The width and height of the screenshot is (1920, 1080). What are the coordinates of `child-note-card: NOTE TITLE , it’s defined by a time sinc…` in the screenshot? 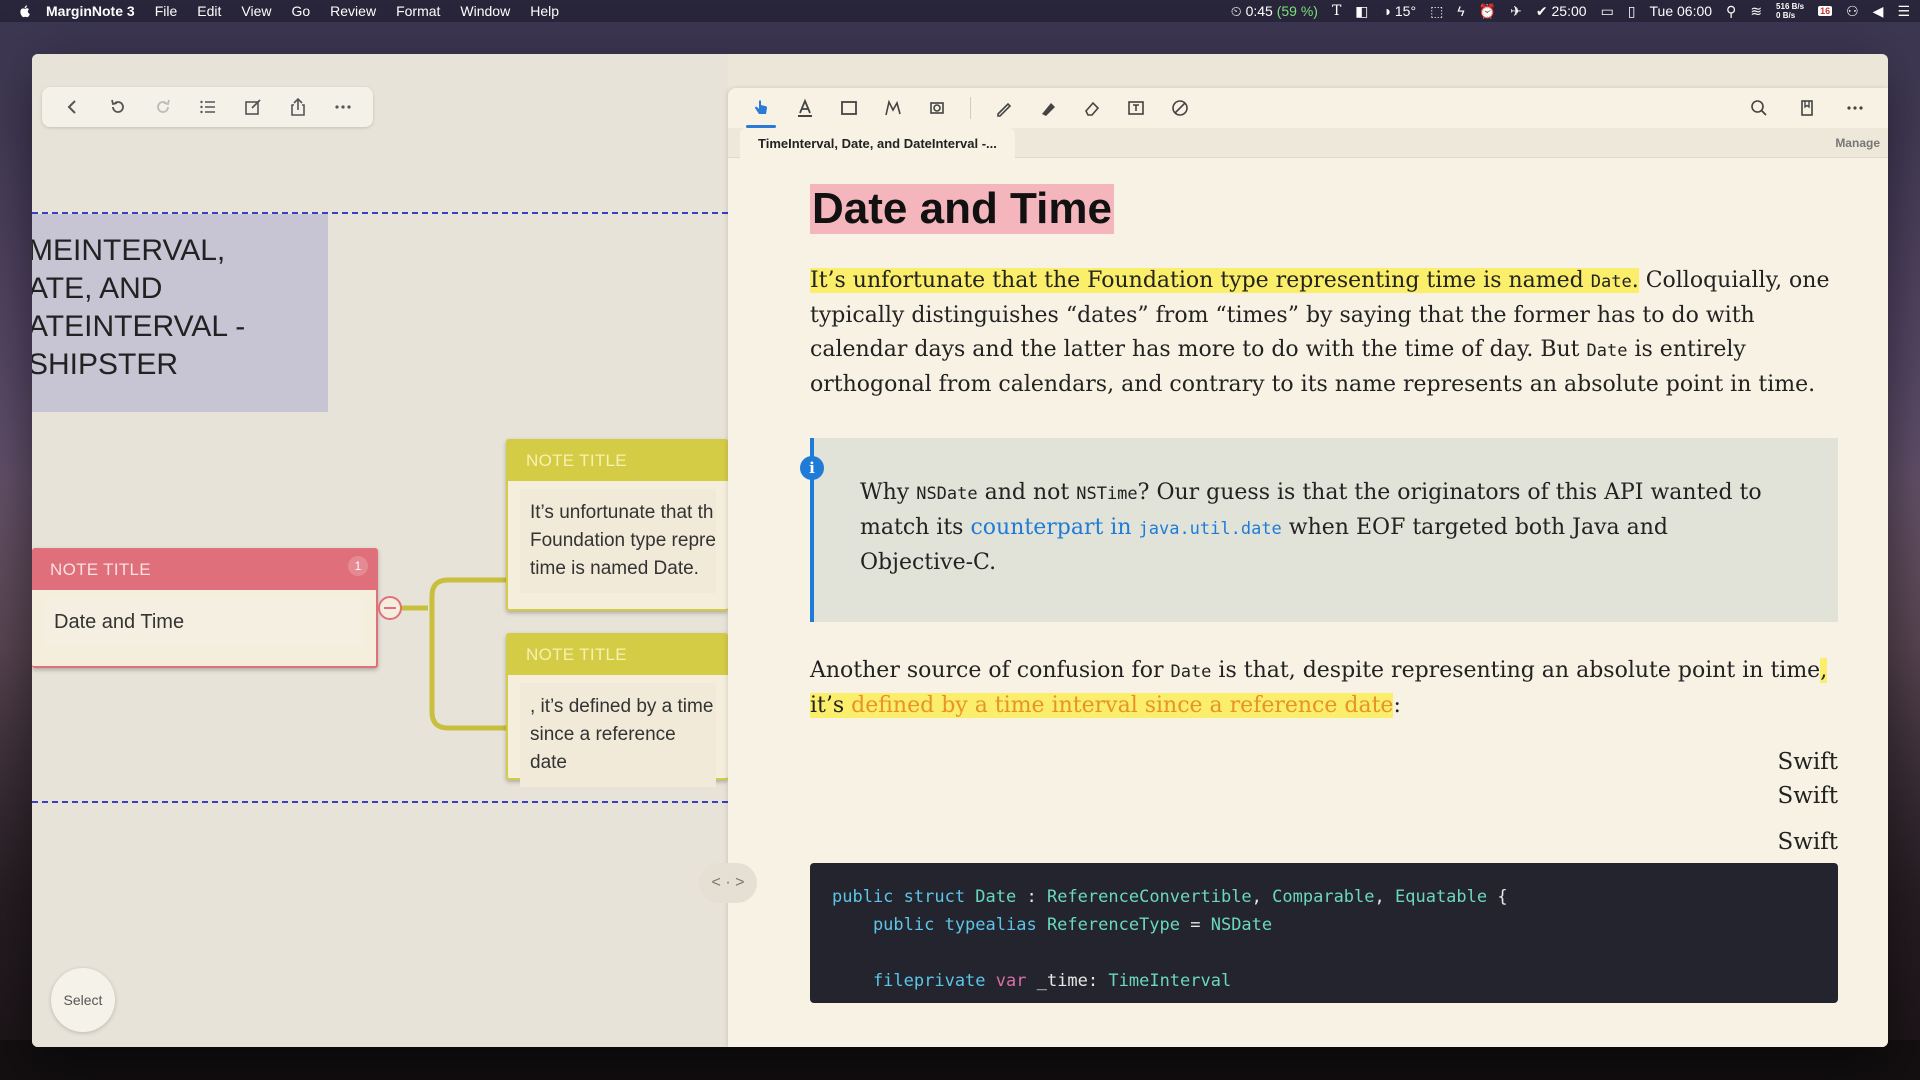 It's located at (617, 710).